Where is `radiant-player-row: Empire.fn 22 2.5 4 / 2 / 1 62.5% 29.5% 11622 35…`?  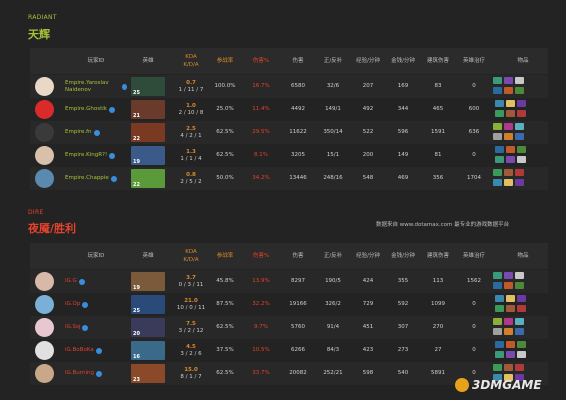
radiant-player-row: Empire.fn 22 2.5 4 / 2 / 1 62.5% 29.5% 11622 35… is located at coordinates (289, 132).